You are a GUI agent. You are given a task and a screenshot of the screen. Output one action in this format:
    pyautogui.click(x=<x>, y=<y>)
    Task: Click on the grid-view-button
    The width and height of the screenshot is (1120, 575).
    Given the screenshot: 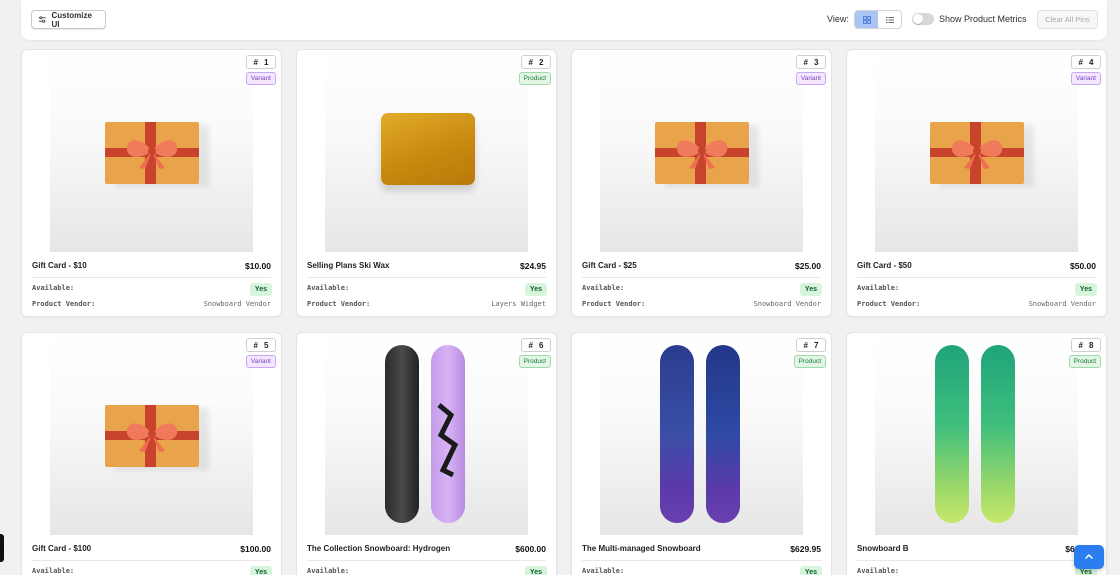 What is the action you would take?
    pyautogui.click(x=866, y=19)
    